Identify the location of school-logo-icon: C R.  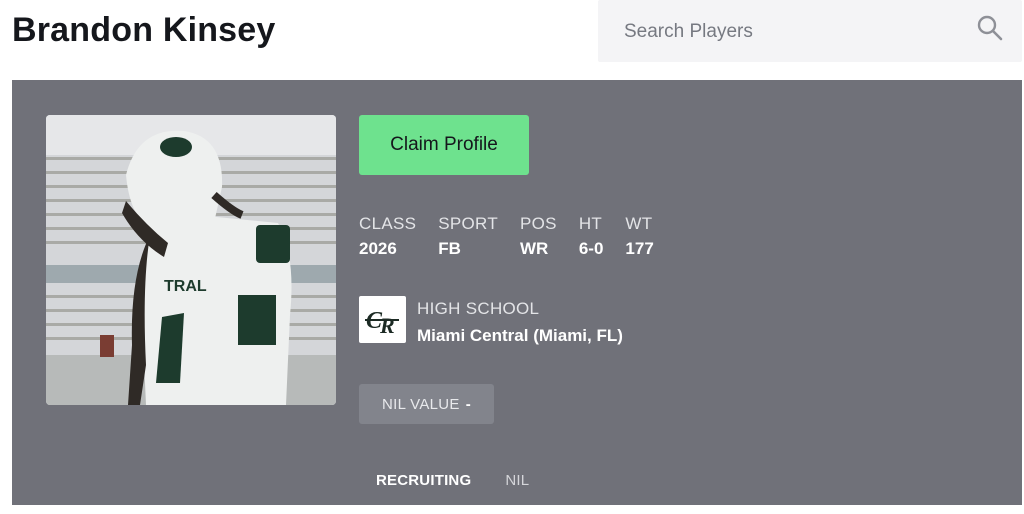
(382, 319).